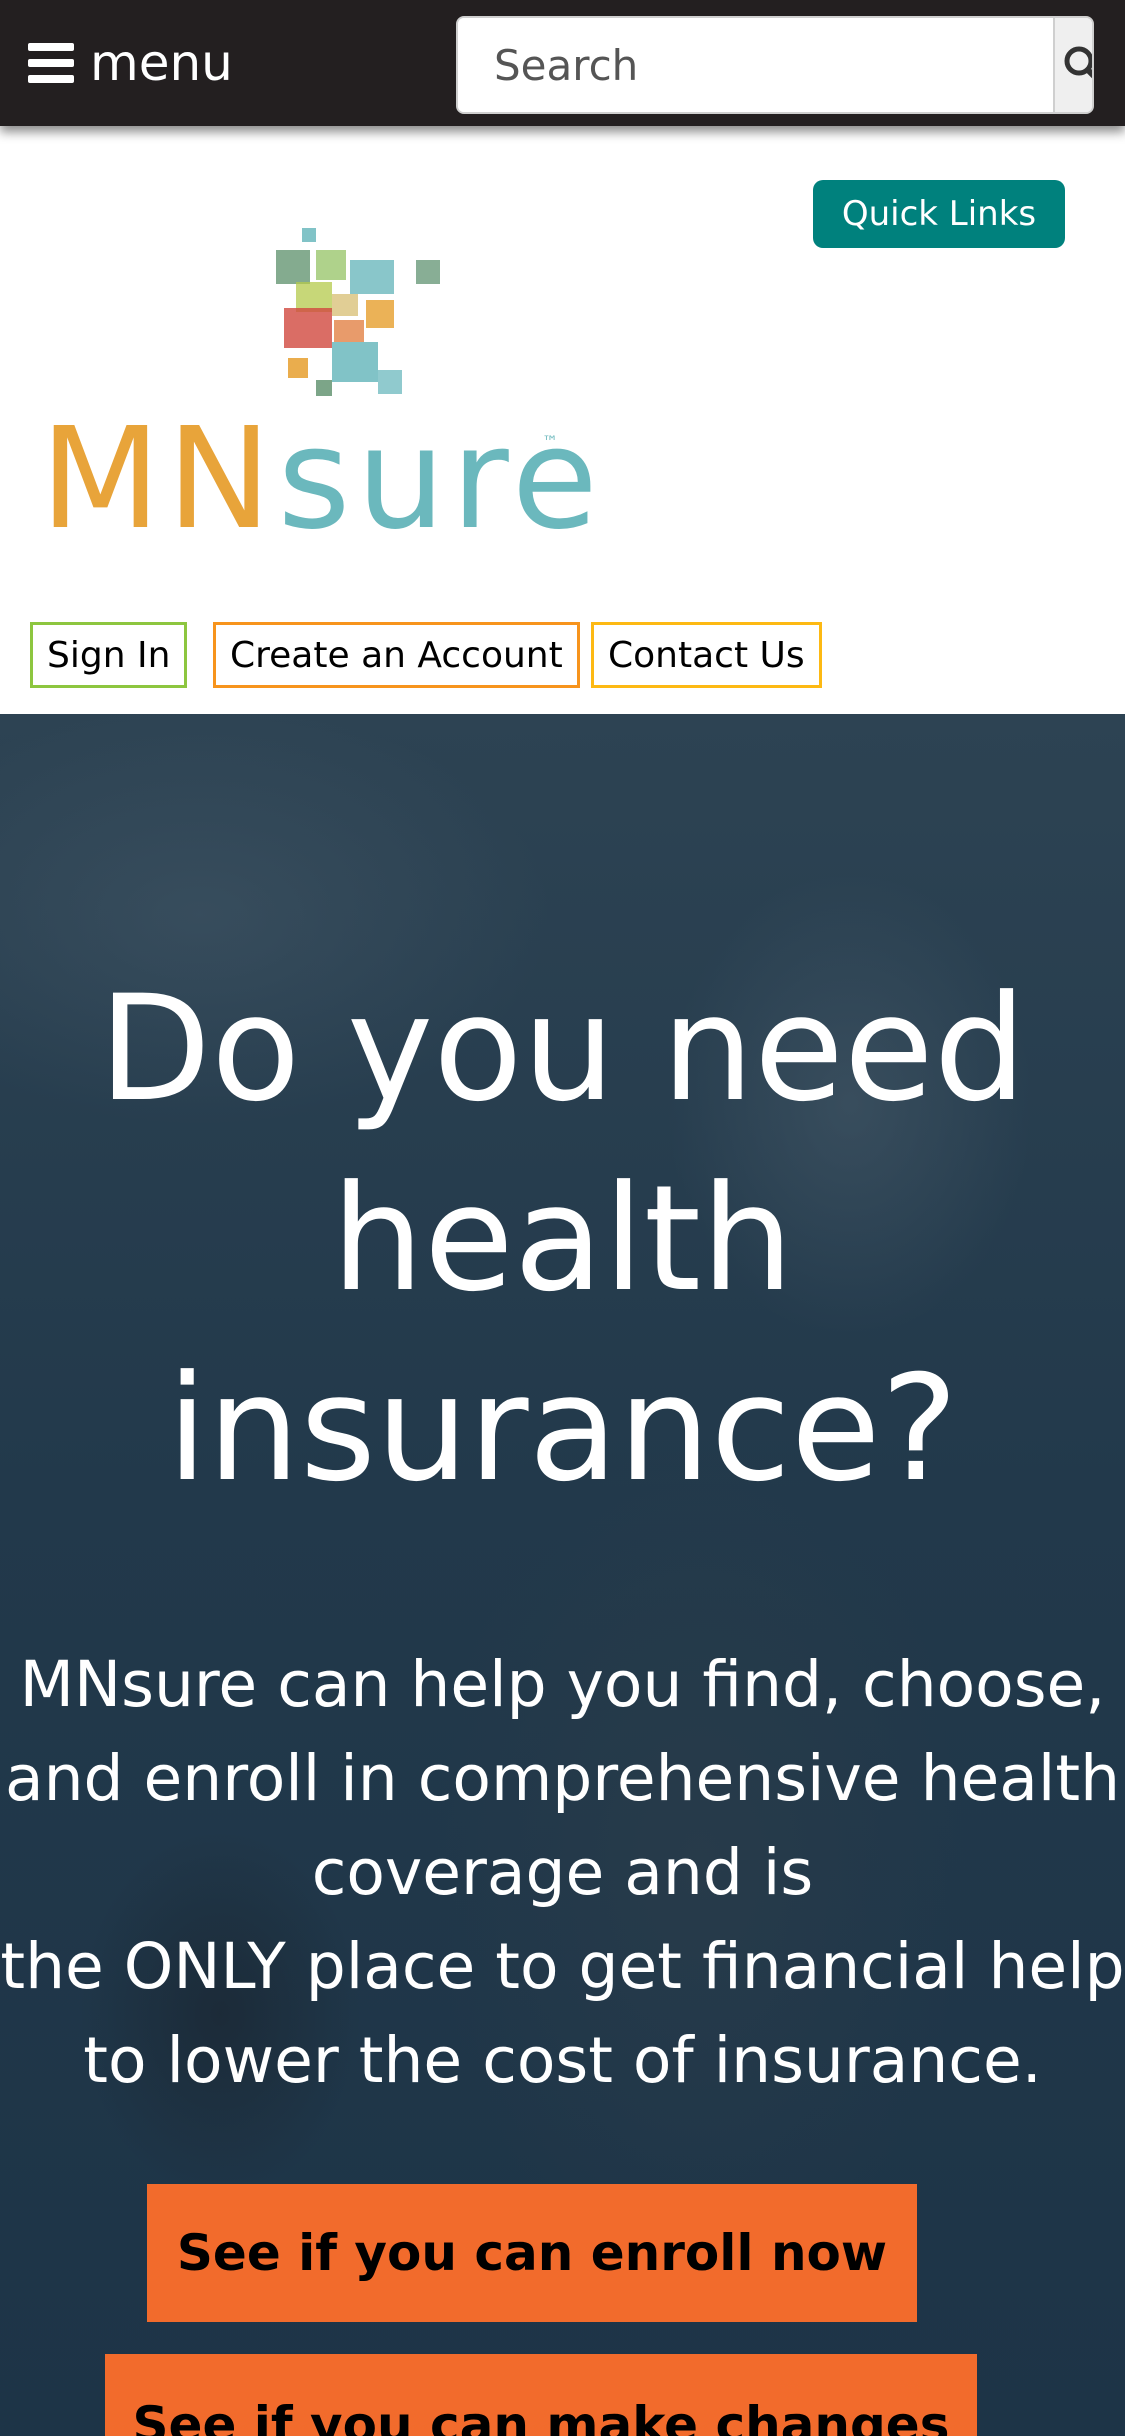 The height and width of the screenshot is (2436, 1125). I want to click on search-icon, so click(1078, 62).